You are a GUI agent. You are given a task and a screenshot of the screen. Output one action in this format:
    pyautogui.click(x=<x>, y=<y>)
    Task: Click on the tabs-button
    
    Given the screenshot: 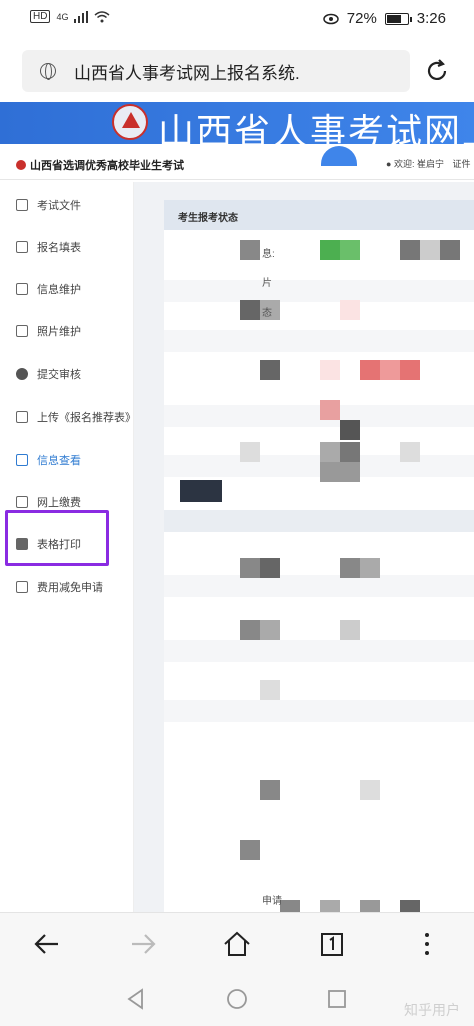 What is the action you would take?
    pyautogui.click(x=332, y=944)
    